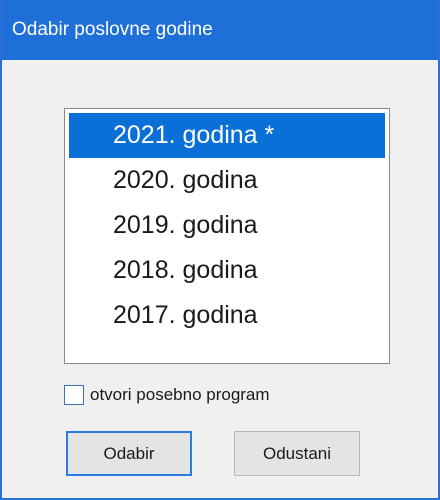 This screenshot has width=440, height=500. I want to click on open-separately-option: otvori posebno program, so click(167, 395).